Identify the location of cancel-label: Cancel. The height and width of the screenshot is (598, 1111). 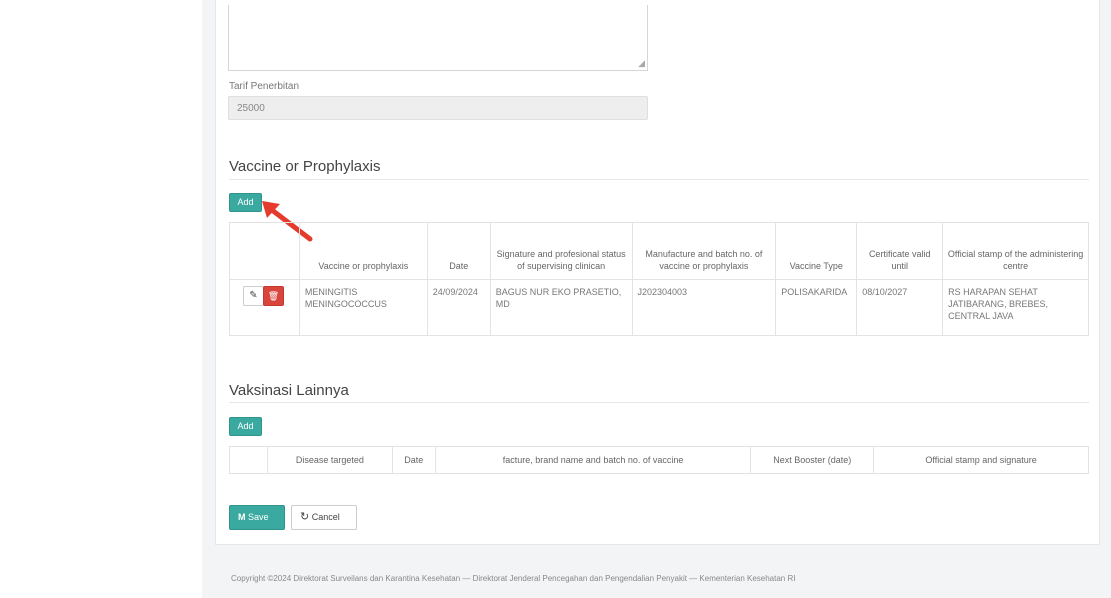
(325, 517).